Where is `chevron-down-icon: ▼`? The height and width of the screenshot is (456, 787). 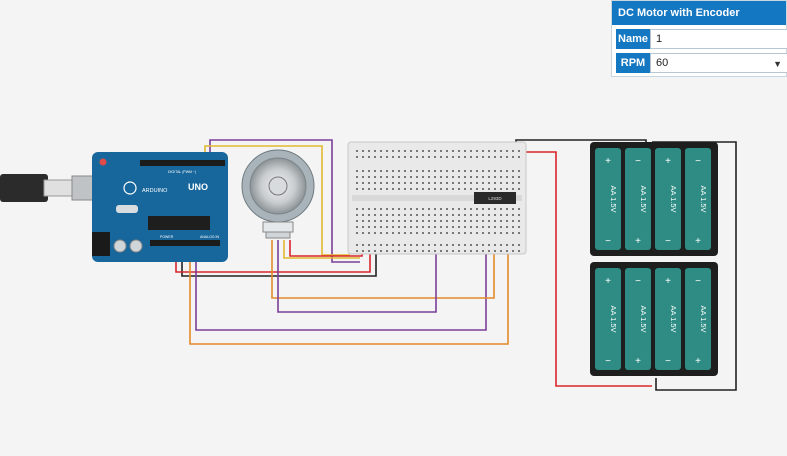
chevron-down-icon: ▼ is located at coordinates (777, 64).